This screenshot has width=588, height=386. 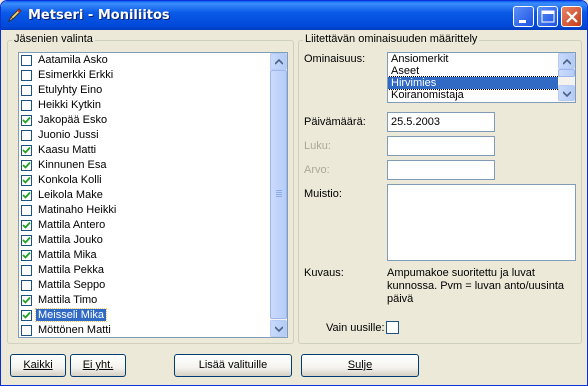 I want to click on ominaisuus-scroll-thumb, so click(x=566, y=73).